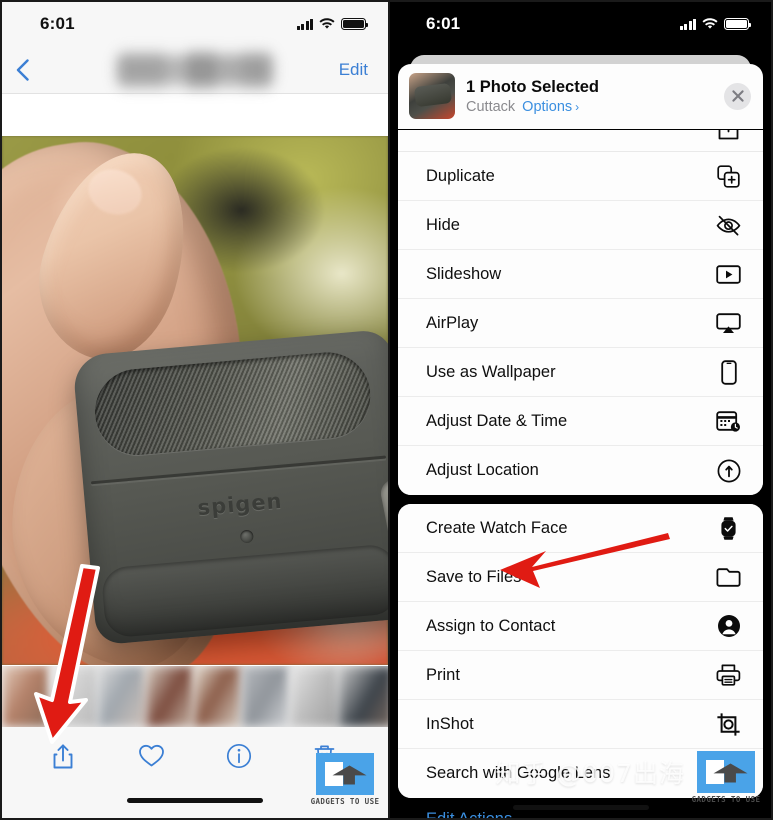 The width and height of the screenshot is (779, 820). I want to click on carbon-fiber-panel, so click(232, 403).